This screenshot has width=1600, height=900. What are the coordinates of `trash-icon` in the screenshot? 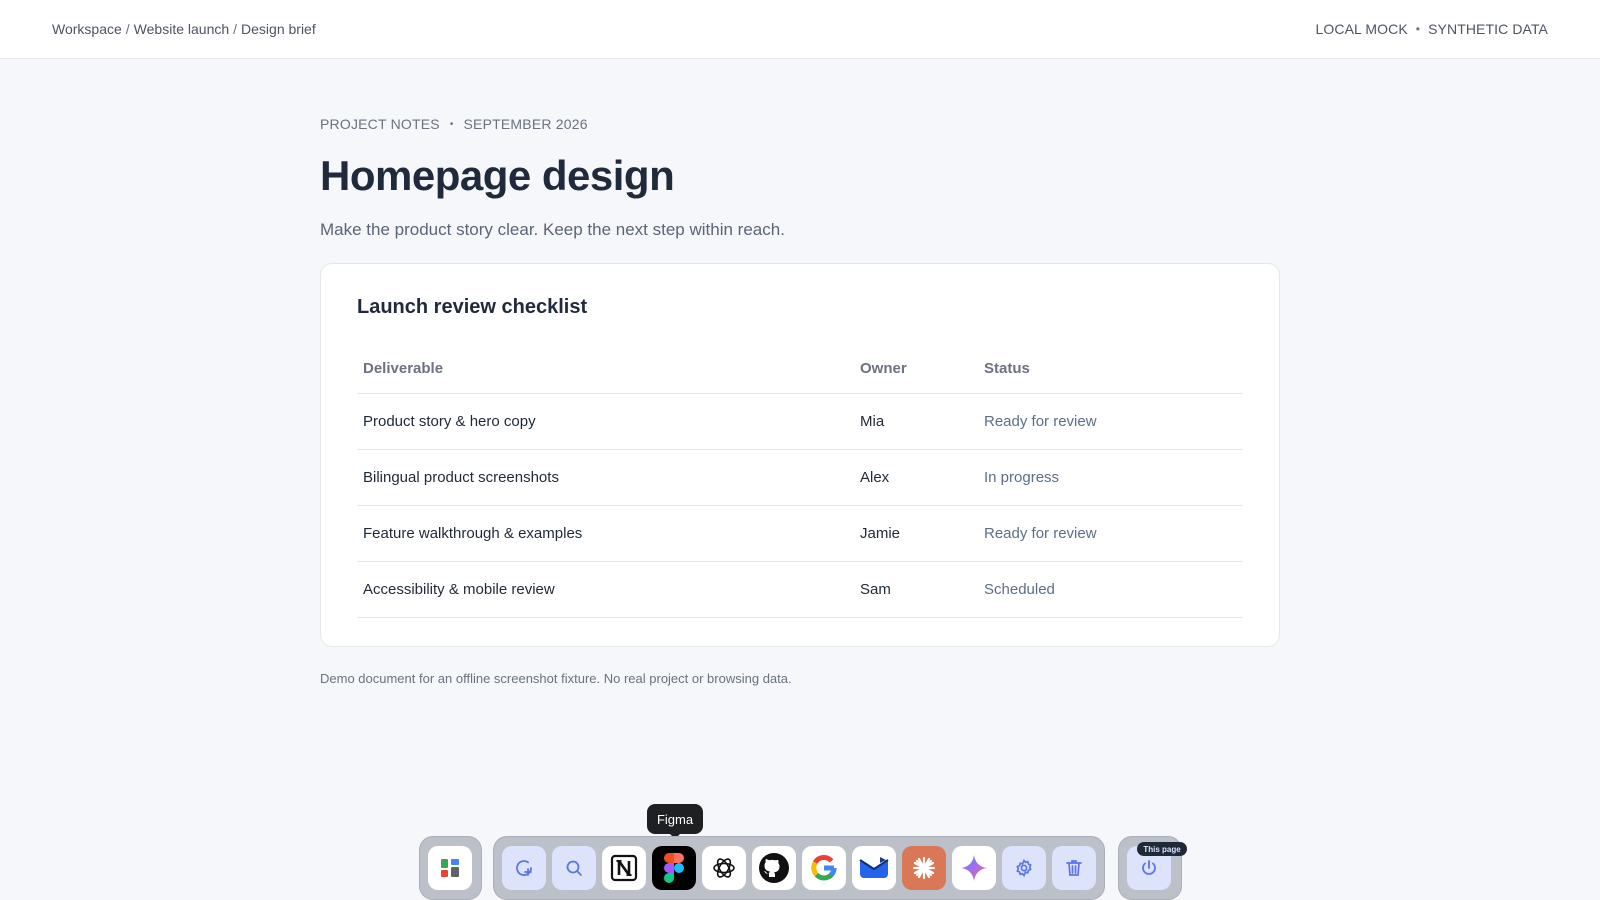 It's located at (1074, 868).